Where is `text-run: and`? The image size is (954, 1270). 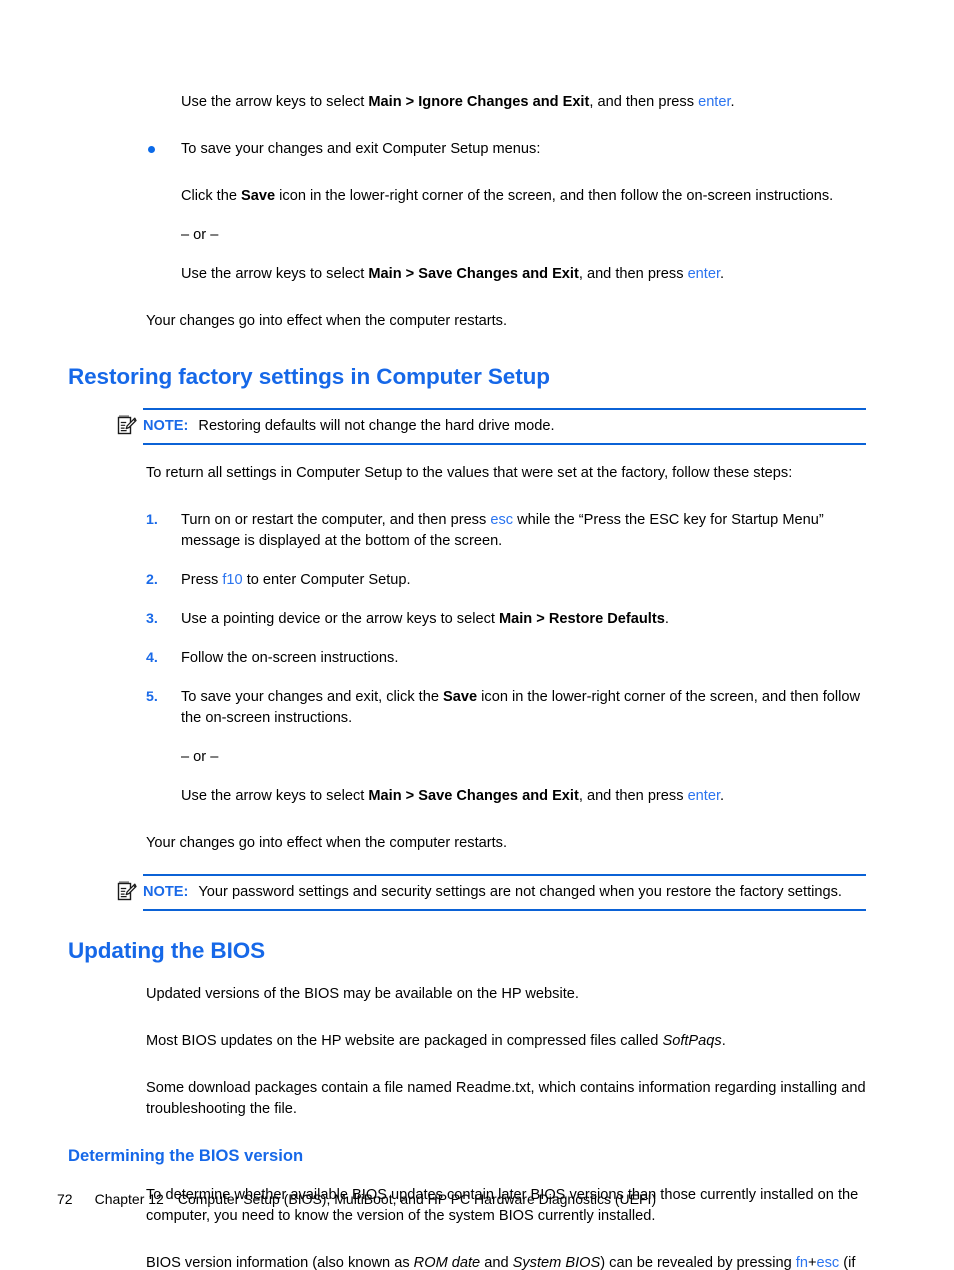
text-run: and is located at coordinates (496, 1262).